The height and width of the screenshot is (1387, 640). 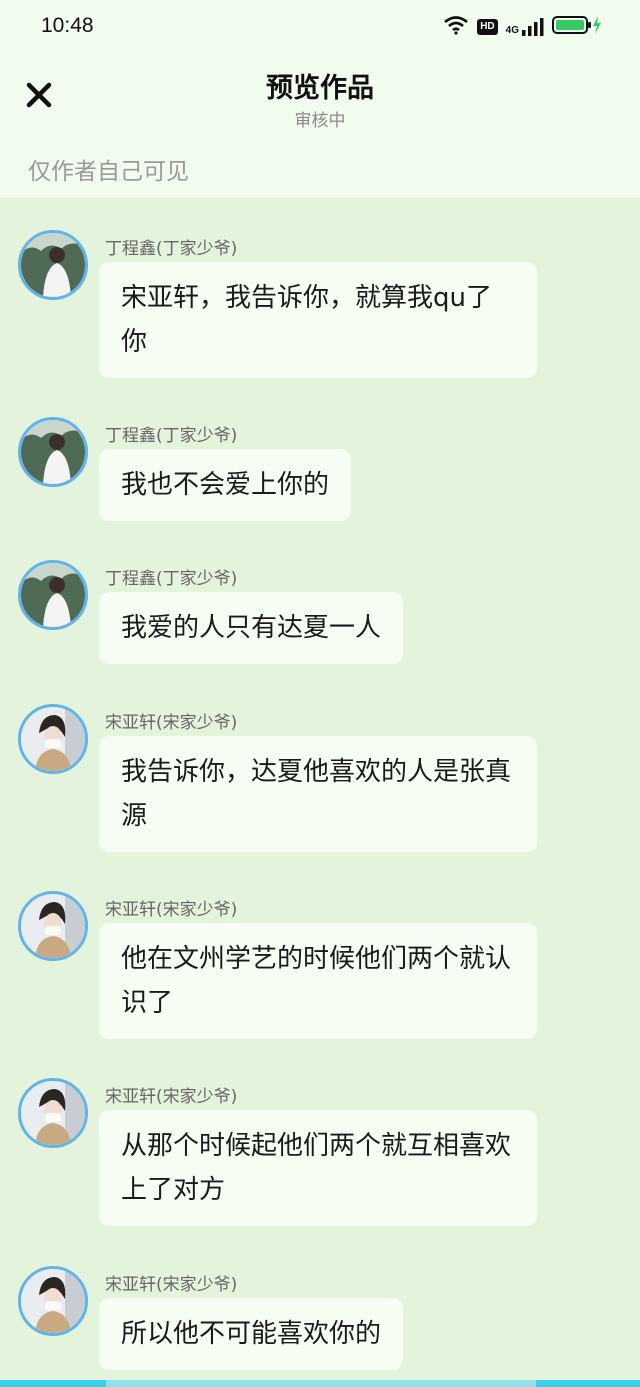 I want to click on visibility-note: 仅作者自己可见, so click(x=108, y=172).